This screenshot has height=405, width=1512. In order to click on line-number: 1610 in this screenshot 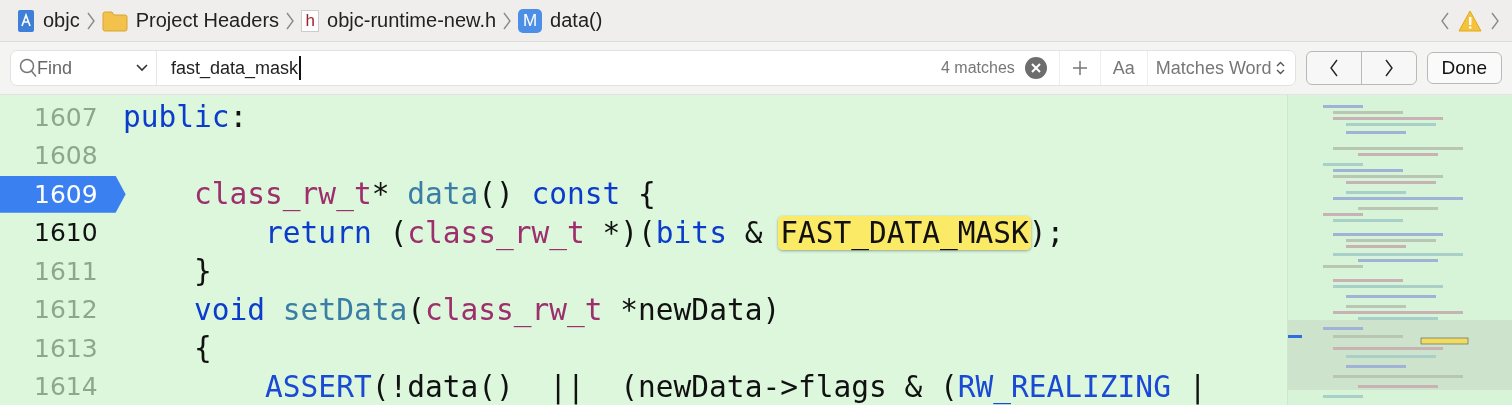, I will do `click(66, 233)`.